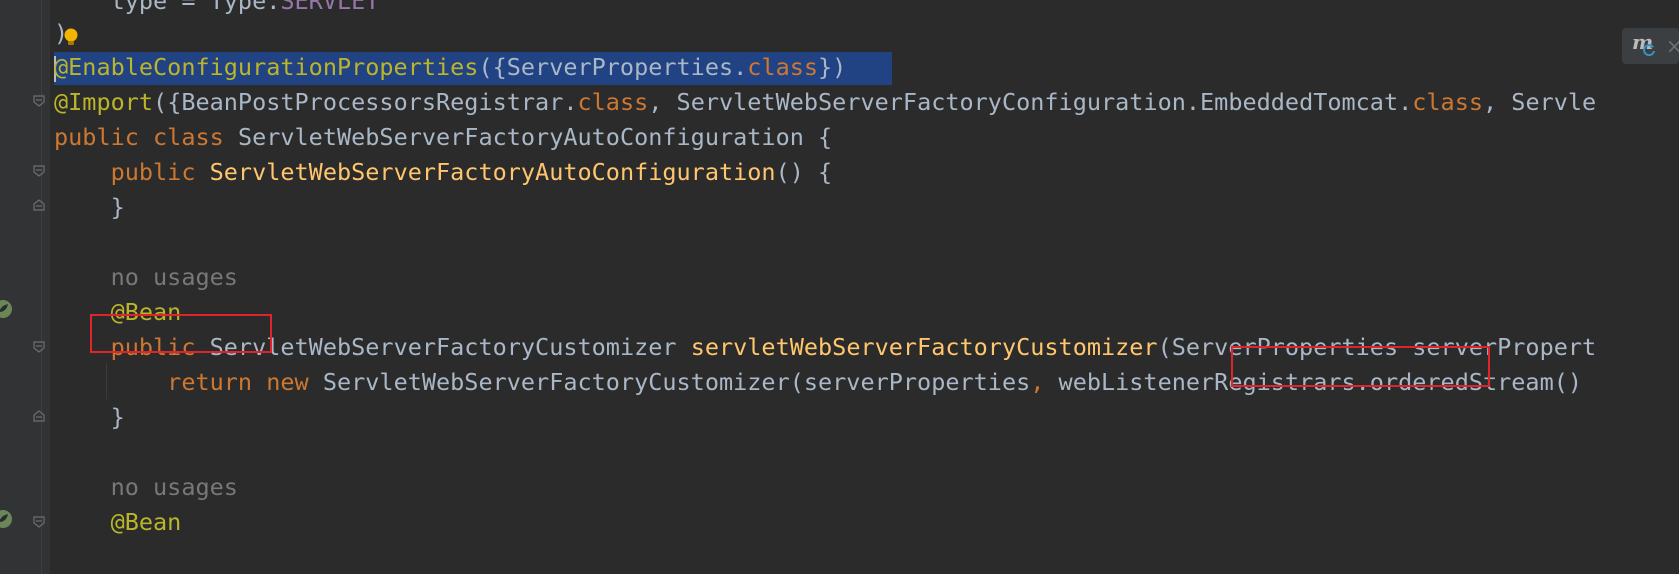 This screenshot has width=1679, height=574. Describe the element at coordinates (613, 67) in the screenshot. I see `code-token: ({ServerProperties.` at that location.